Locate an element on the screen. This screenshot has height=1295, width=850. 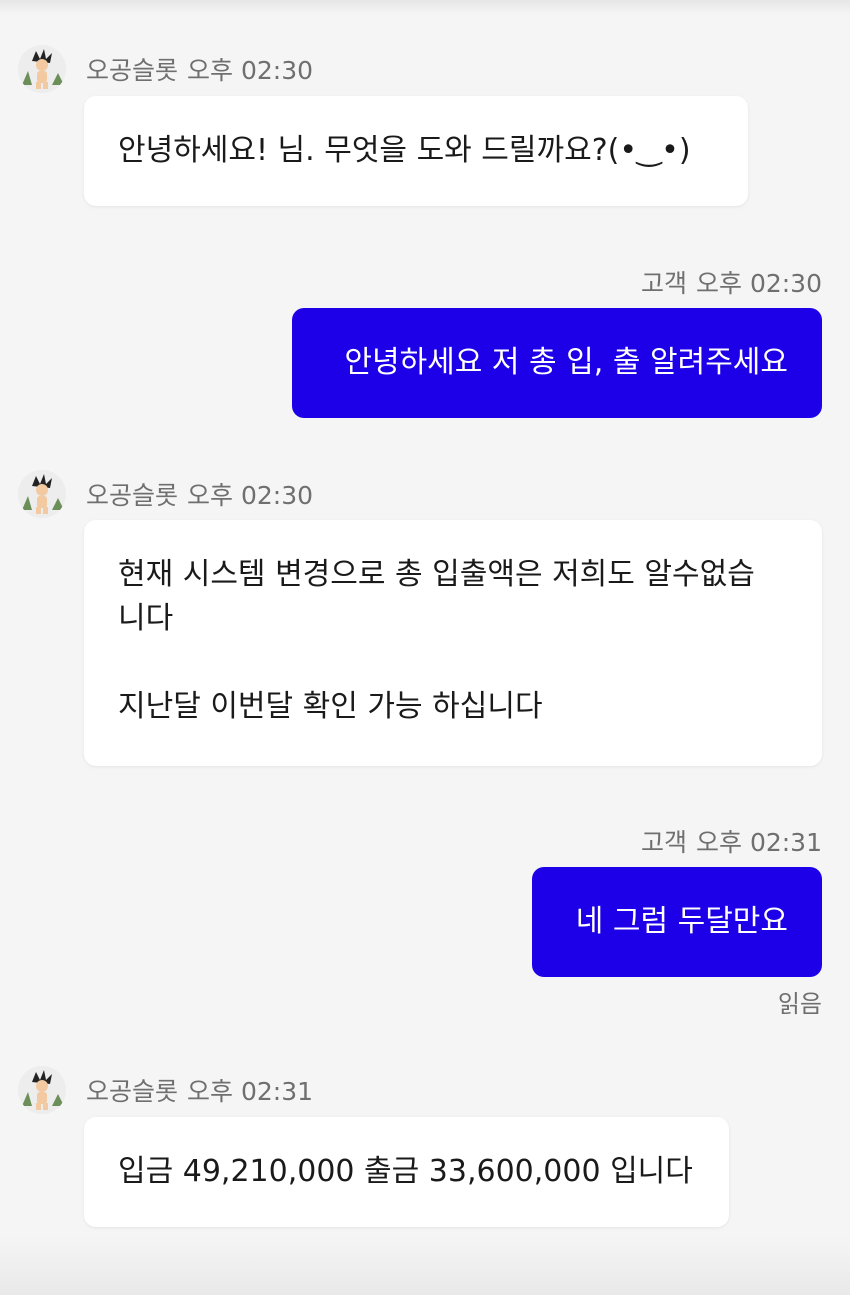
message-meta: 고객 오후 02:31 is located at coordinates (731, 843).